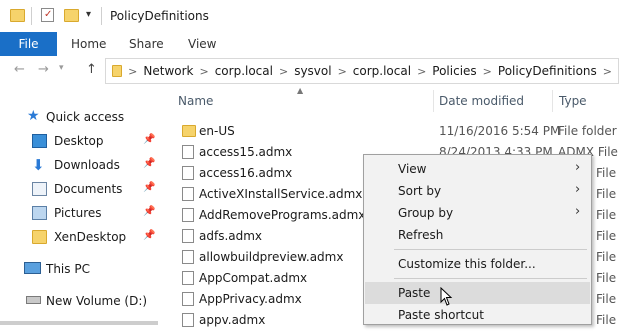 The width and height of the screenshot is (619, 331). I want to click on tab-view: View, so click(202, 44).